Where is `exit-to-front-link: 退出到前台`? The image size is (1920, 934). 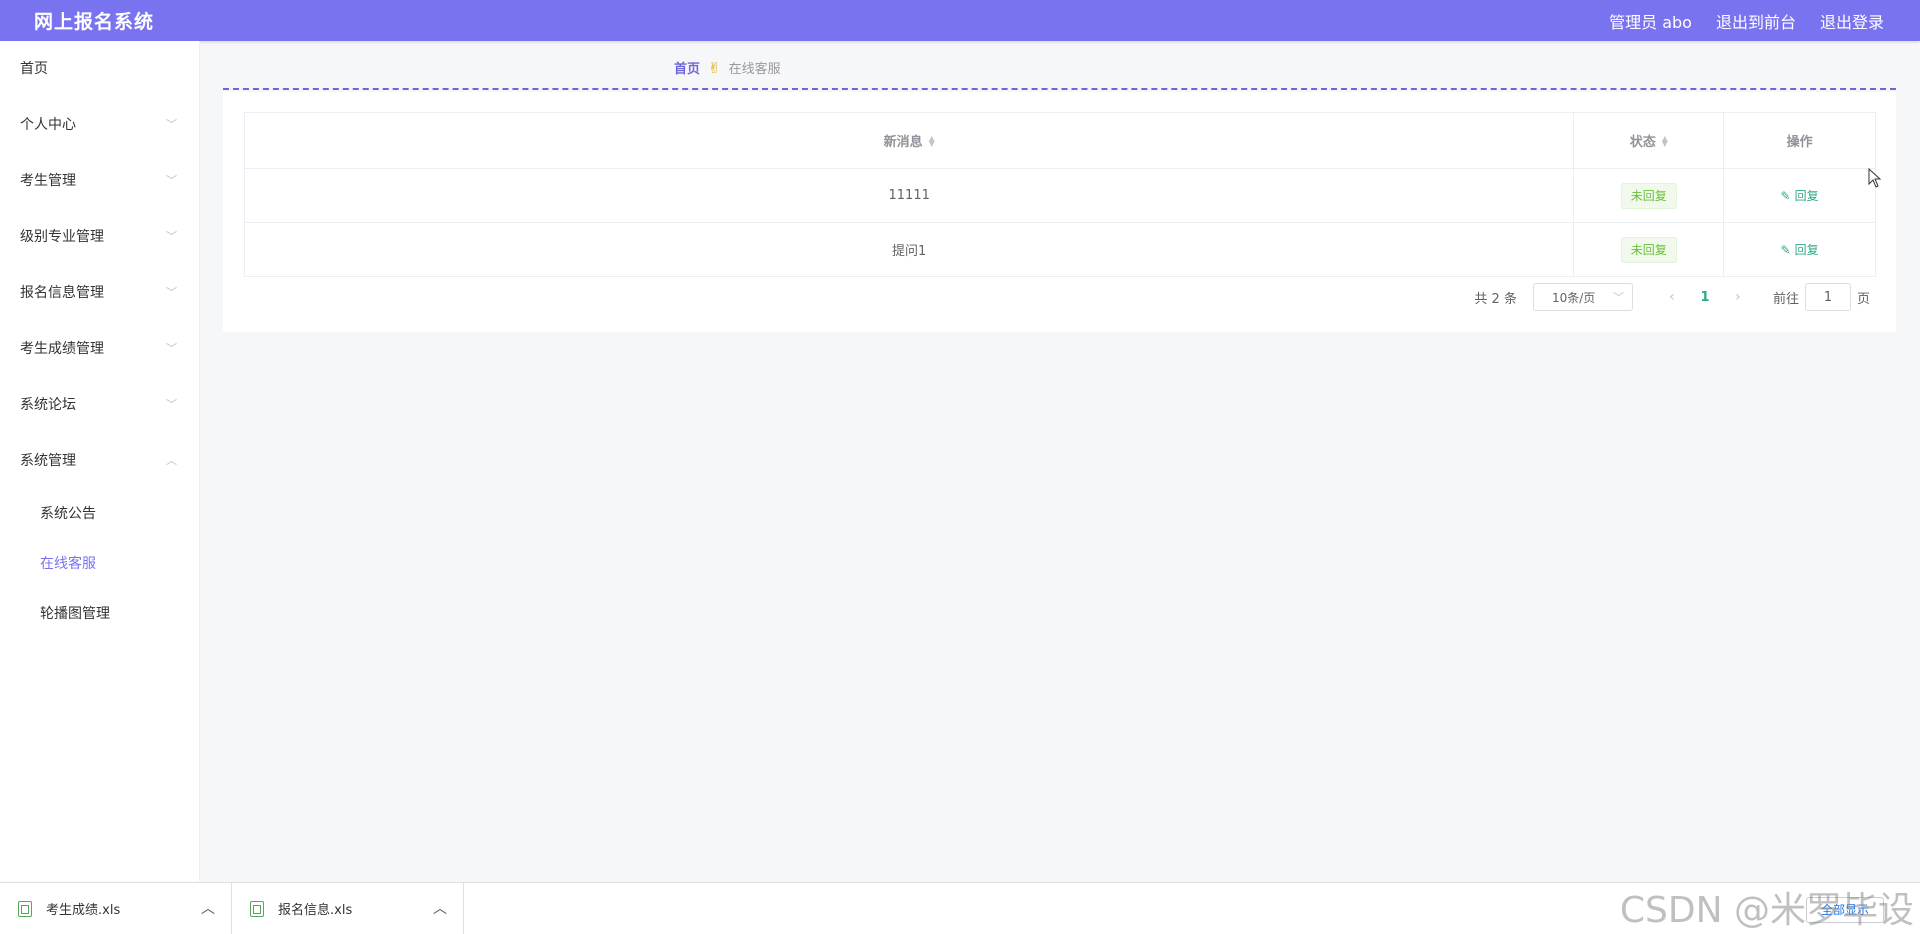
exit-to-front-link: 退出到前台 is located at coordinates (1756, 21).